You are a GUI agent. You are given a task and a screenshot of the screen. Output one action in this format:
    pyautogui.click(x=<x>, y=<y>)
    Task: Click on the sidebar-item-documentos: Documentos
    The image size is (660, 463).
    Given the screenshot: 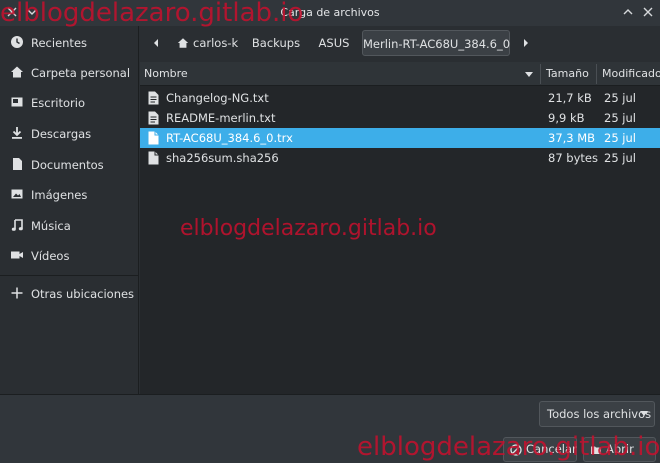 What is the action you would take?
    pyautogui.click(x=69, y=165)
    